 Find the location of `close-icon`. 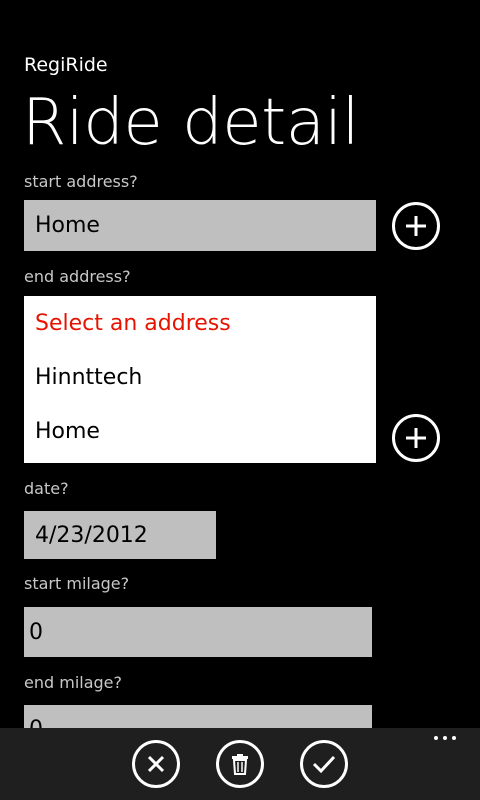

close-icon is located at coordinates (156, 764).